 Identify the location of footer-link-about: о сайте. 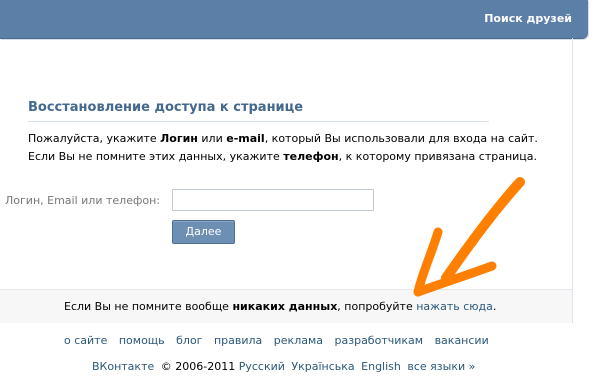
(85, 340).